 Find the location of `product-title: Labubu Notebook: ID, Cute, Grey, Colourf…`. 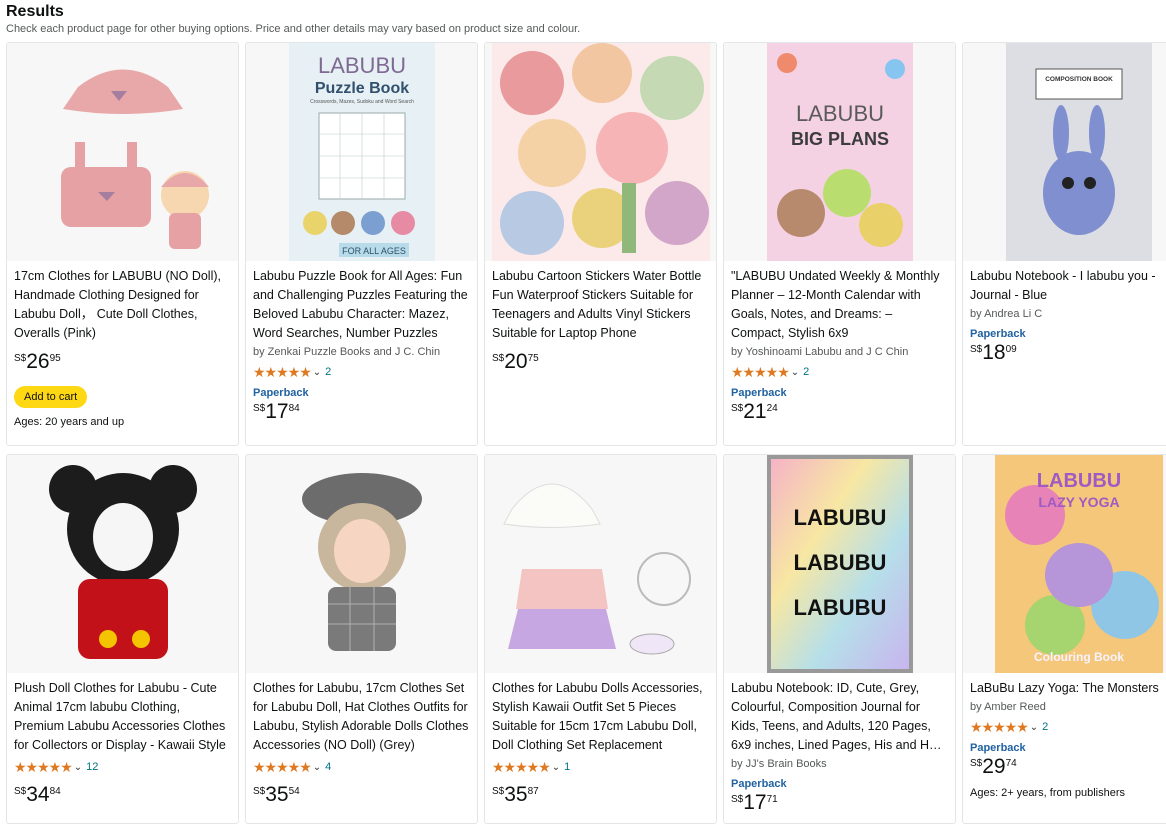

product-title: Labubu Notebook: ID, Cute, Grey, Colourf… is located at coordinates (839, 717).